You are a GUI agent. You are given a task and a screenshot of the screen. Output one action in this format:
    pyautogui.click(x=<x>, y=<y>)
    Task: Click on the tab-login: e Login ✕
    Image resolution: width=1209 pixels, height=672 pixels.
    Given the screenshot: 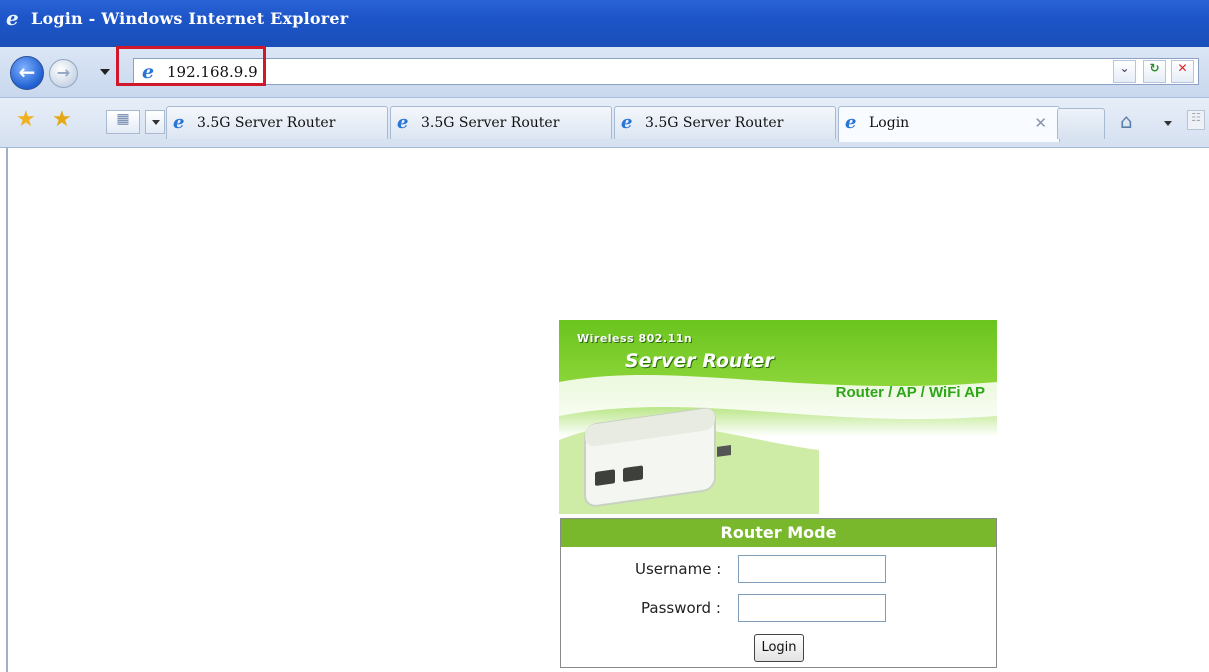 What is the action you would take?
    pyautogui.click(x=949, y=124)
    